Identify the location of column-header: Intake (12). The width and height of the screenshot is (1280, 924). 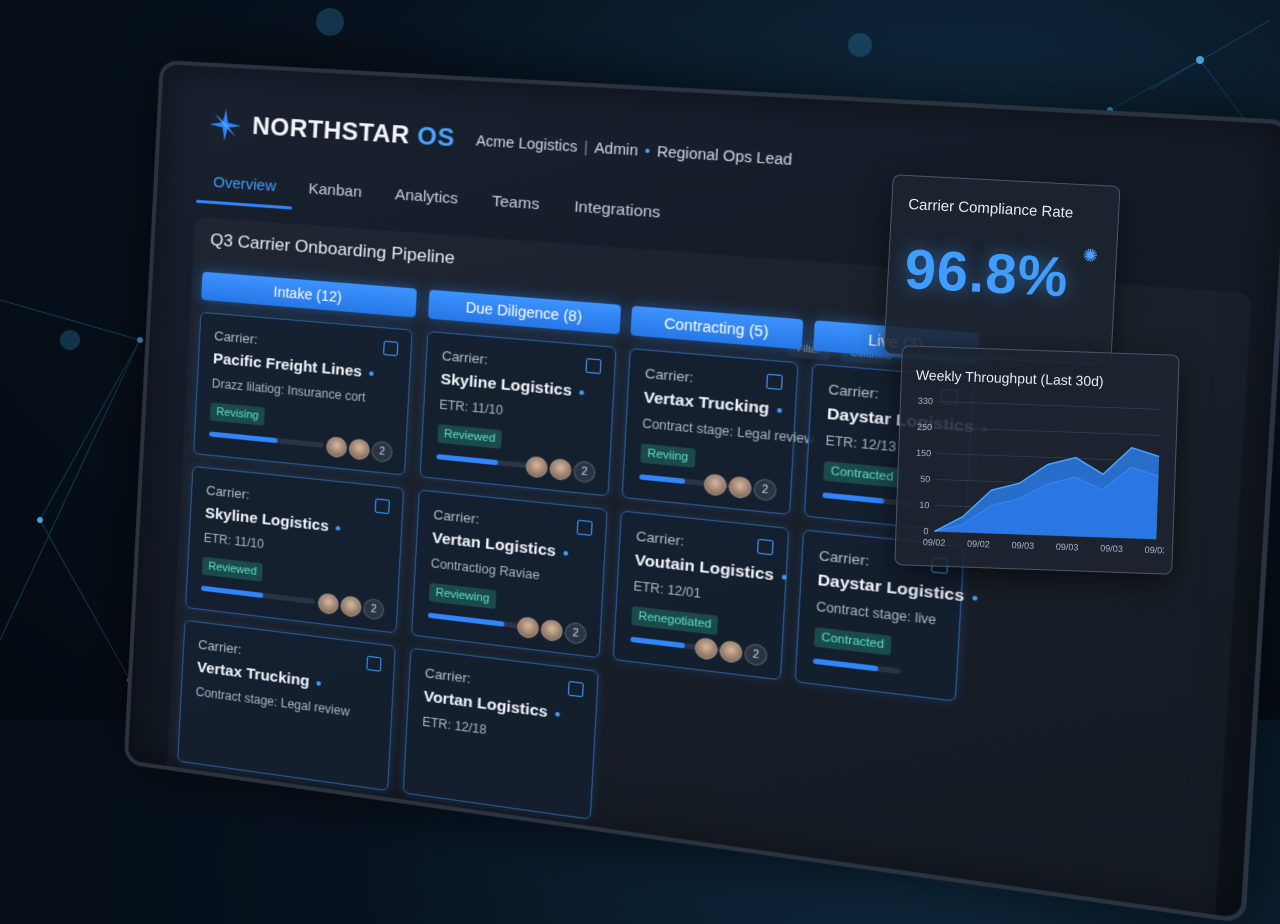
(309, 294).